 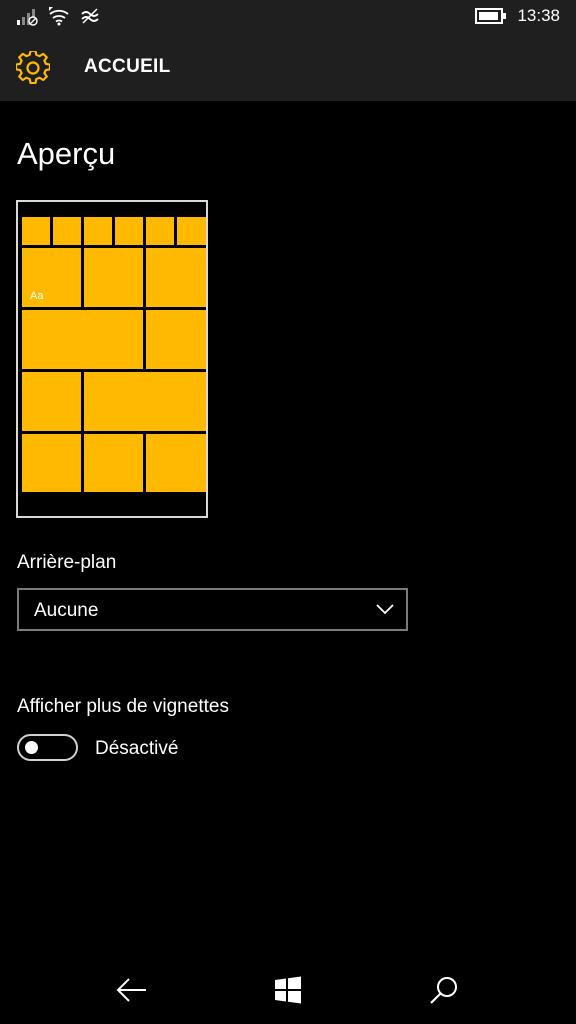 What do you see at coordinates (123, 706) in the screenshot?
I see `more-tiles-label: Afficher plus de vignettes` at bounding box center [123, 706].